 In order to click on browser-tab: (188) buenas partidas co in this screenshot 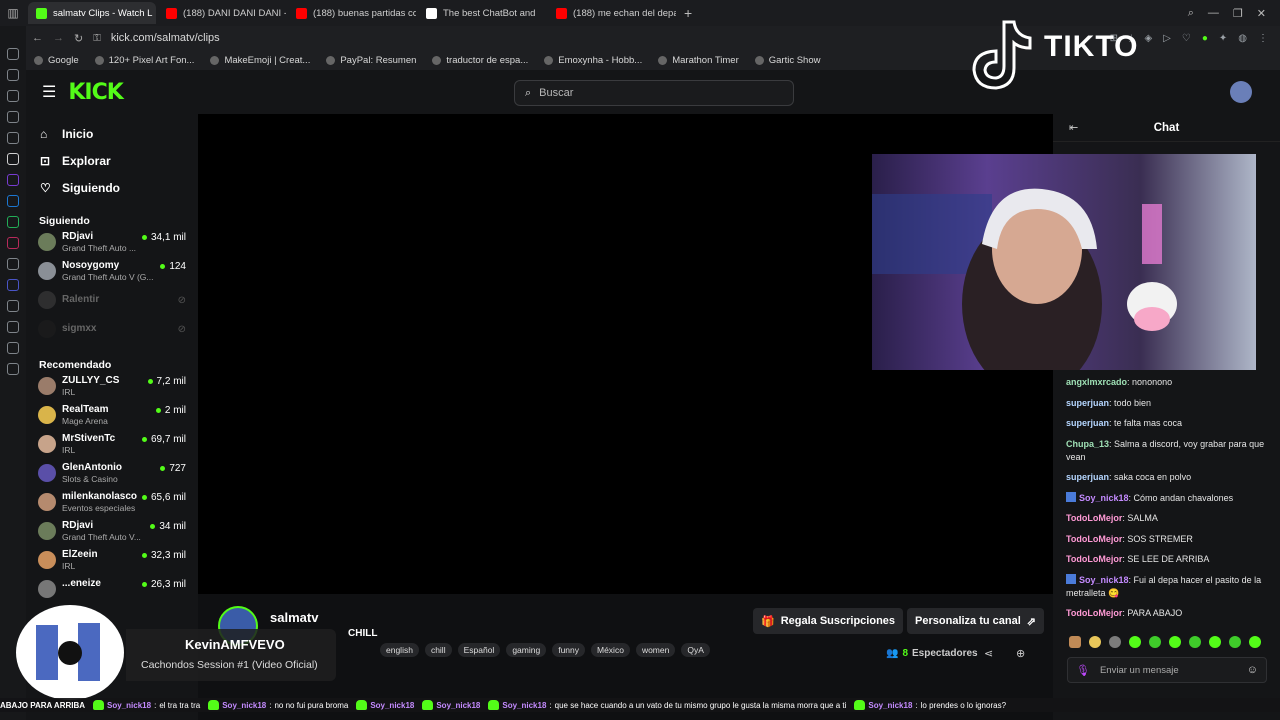, I will do `click(352, 13)`.